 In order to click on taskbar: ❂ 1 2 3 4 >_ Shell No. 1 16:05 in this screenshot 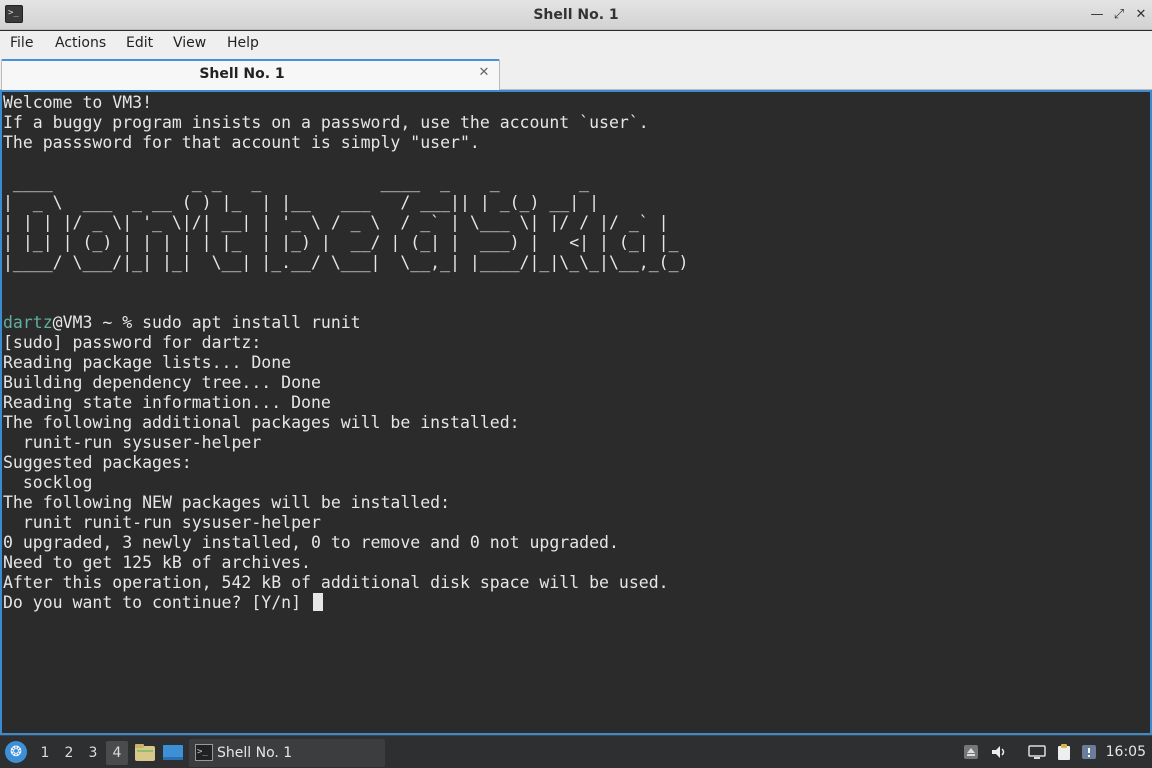, I will do `click(576, 751)`.